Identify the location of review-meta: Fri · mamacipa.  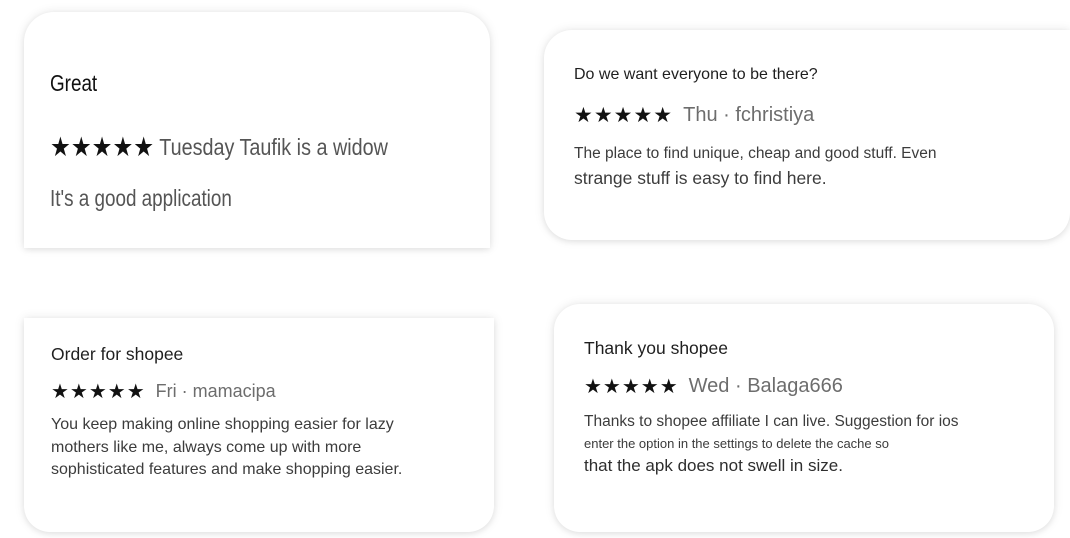
(215, 391).